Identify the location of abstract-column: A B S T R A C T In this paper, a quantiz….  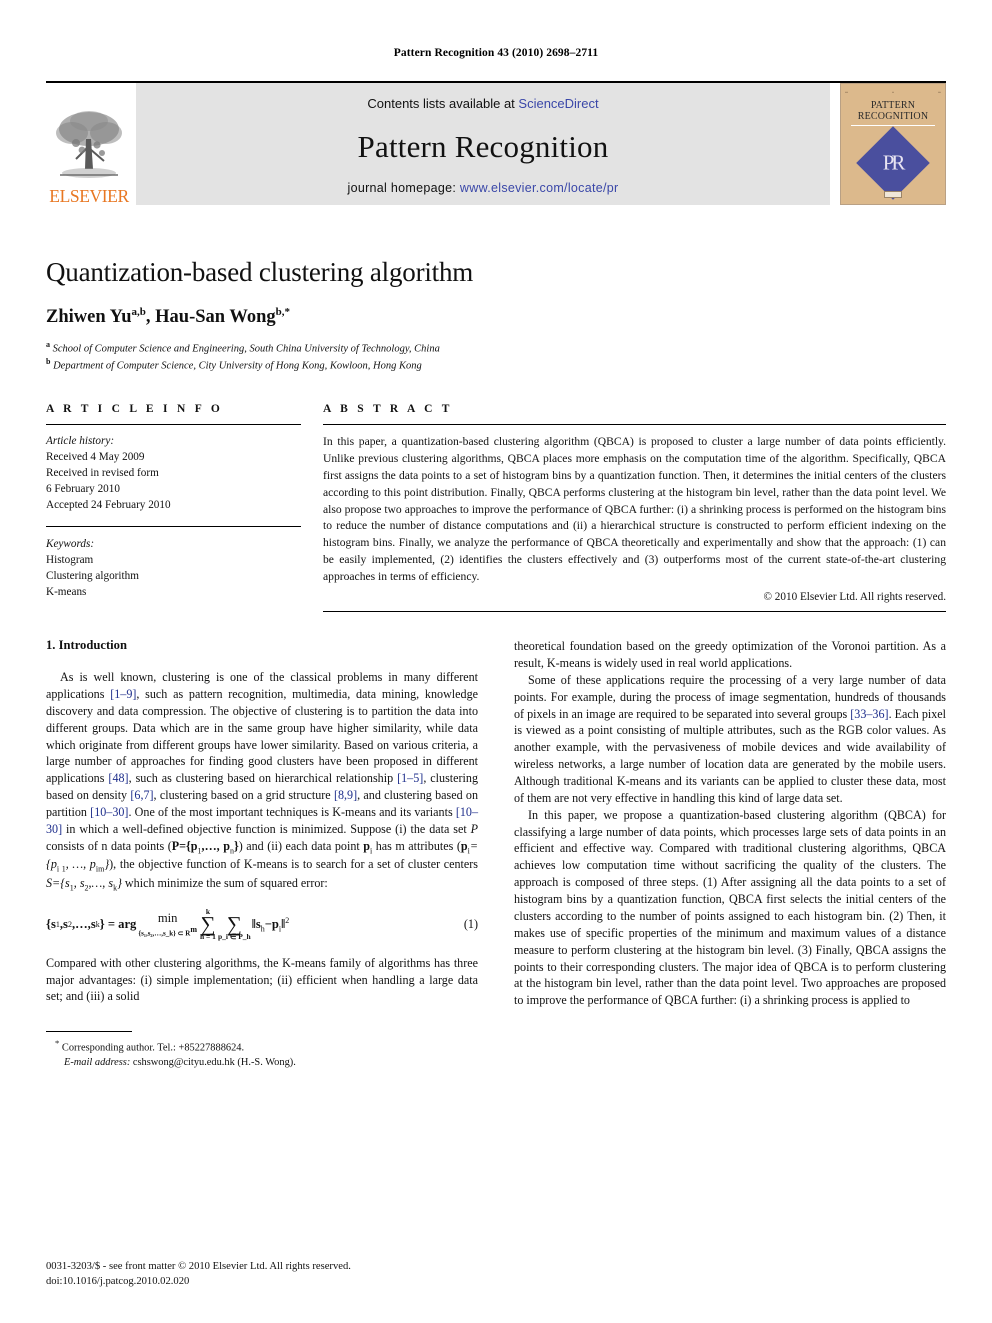
(635, 507).